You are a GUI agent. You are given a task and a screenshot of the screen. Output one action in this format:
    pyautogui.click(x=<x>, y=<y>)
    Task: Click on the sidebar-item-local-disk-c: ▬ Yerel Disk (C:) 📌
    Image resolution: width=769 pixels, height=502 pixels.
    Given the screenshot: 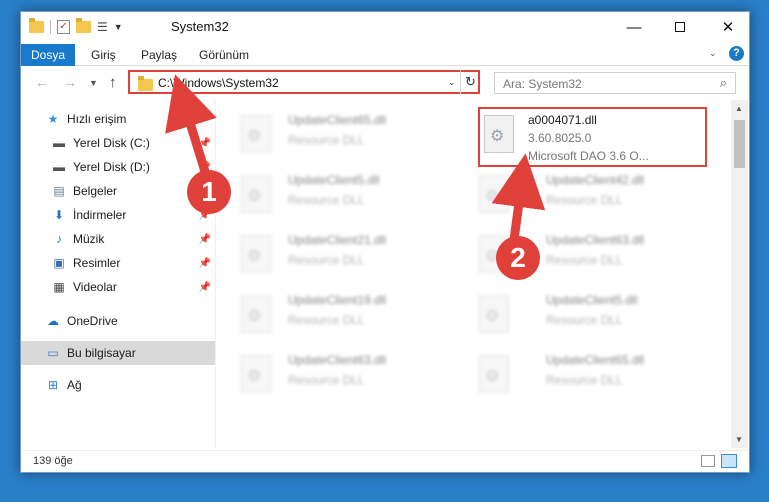 What is the action you would take?
    pyautogui.click(x=118, y=143)
    